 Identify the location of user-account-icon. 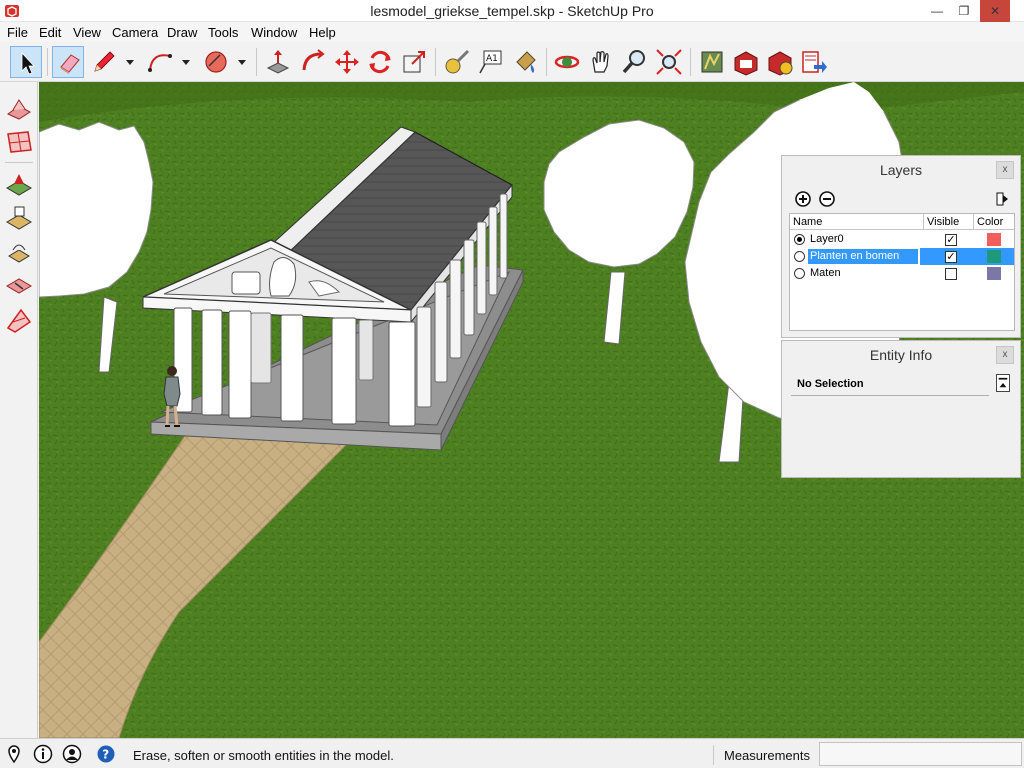
(72, 754).